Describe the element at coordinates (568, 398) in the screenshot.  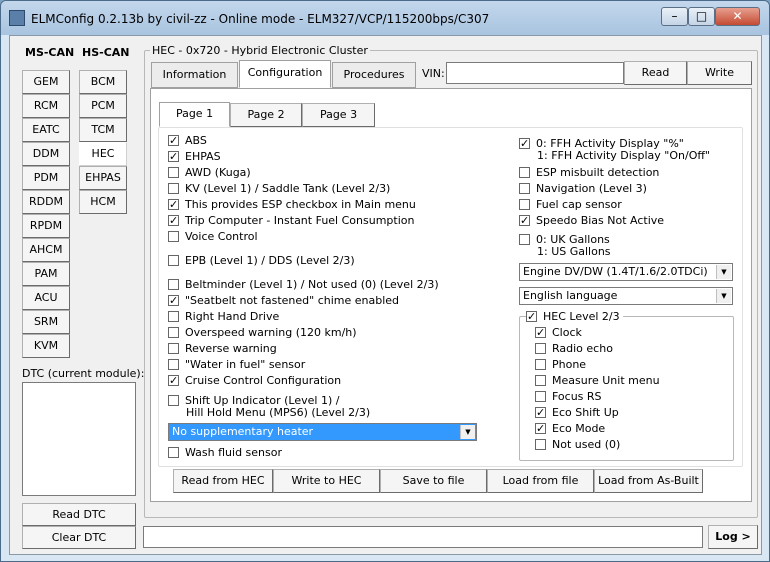
I see `hec-option-focus-rs: Focus RS` at that location.